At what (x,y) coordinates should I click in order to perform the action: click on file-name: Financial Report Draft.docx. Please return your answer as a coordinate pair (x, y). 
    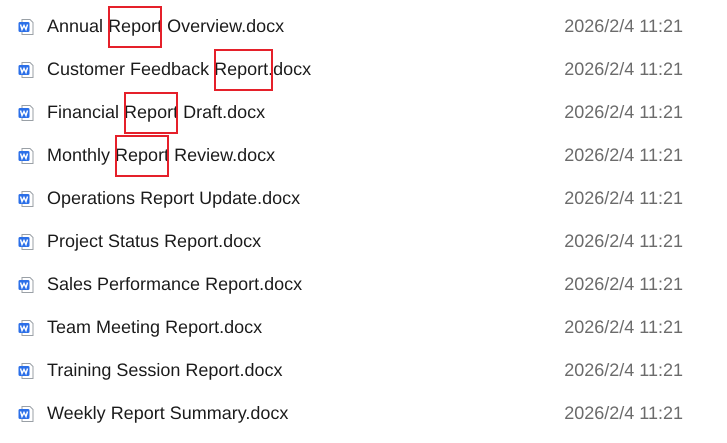
    Looking at the image, I should click on (156, 113).